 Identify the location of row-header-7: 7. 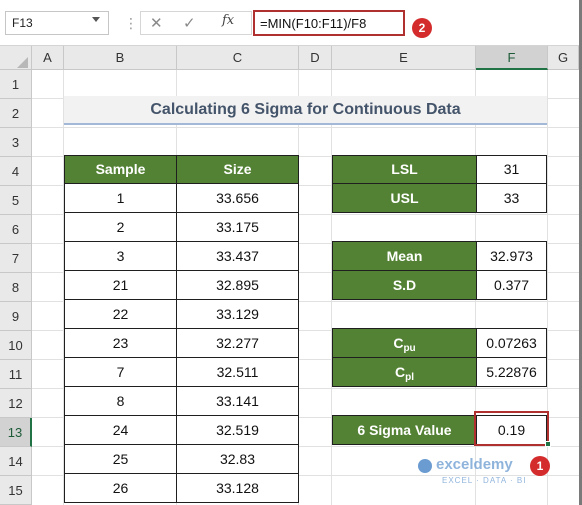
(16, 258).